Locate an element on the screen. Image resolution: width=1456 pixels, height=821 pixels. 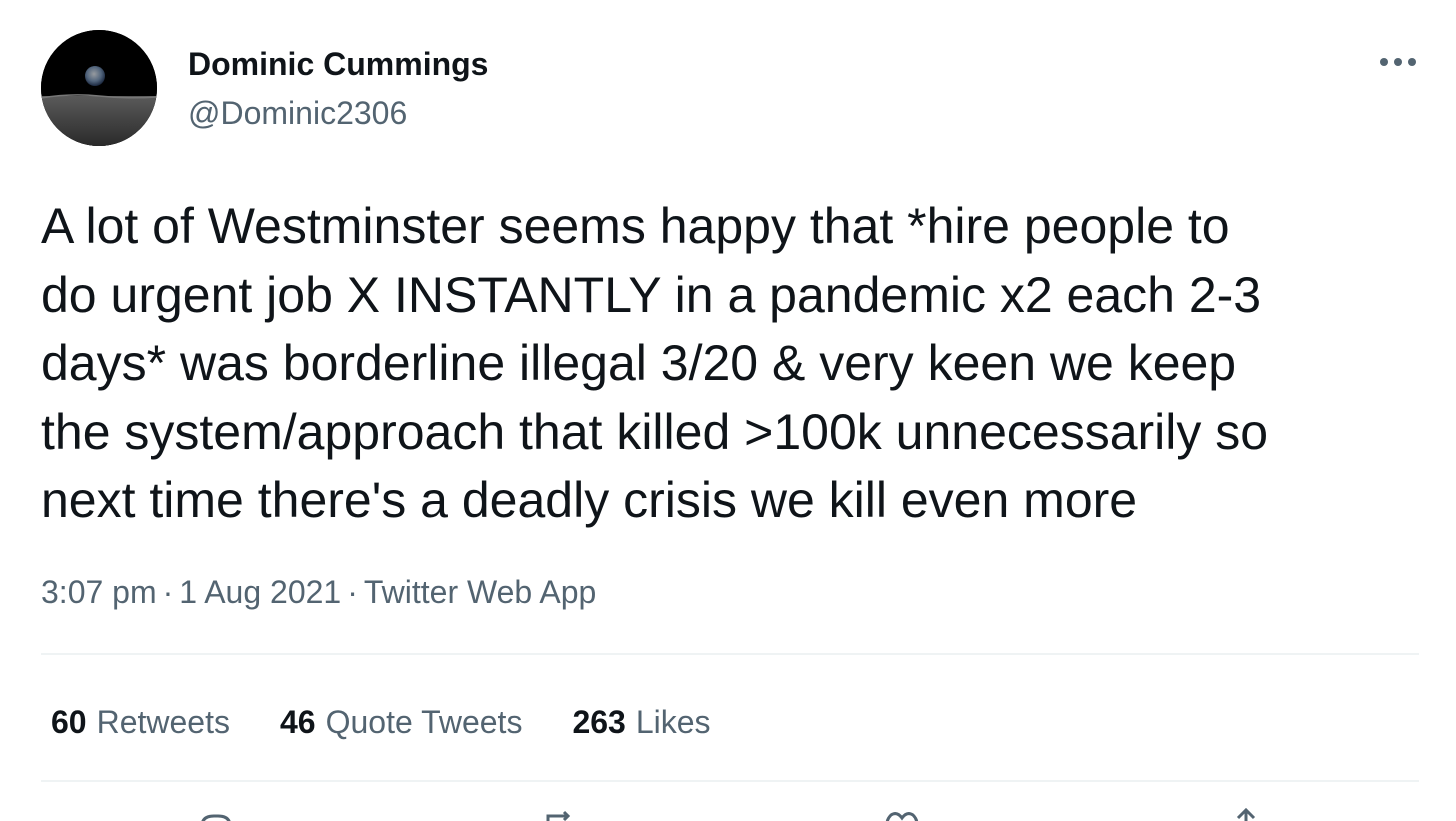
tweet-meta: 3:07 pm · 1 Aug 2021 · Twitter Web App is located at coordinates (318, 592).